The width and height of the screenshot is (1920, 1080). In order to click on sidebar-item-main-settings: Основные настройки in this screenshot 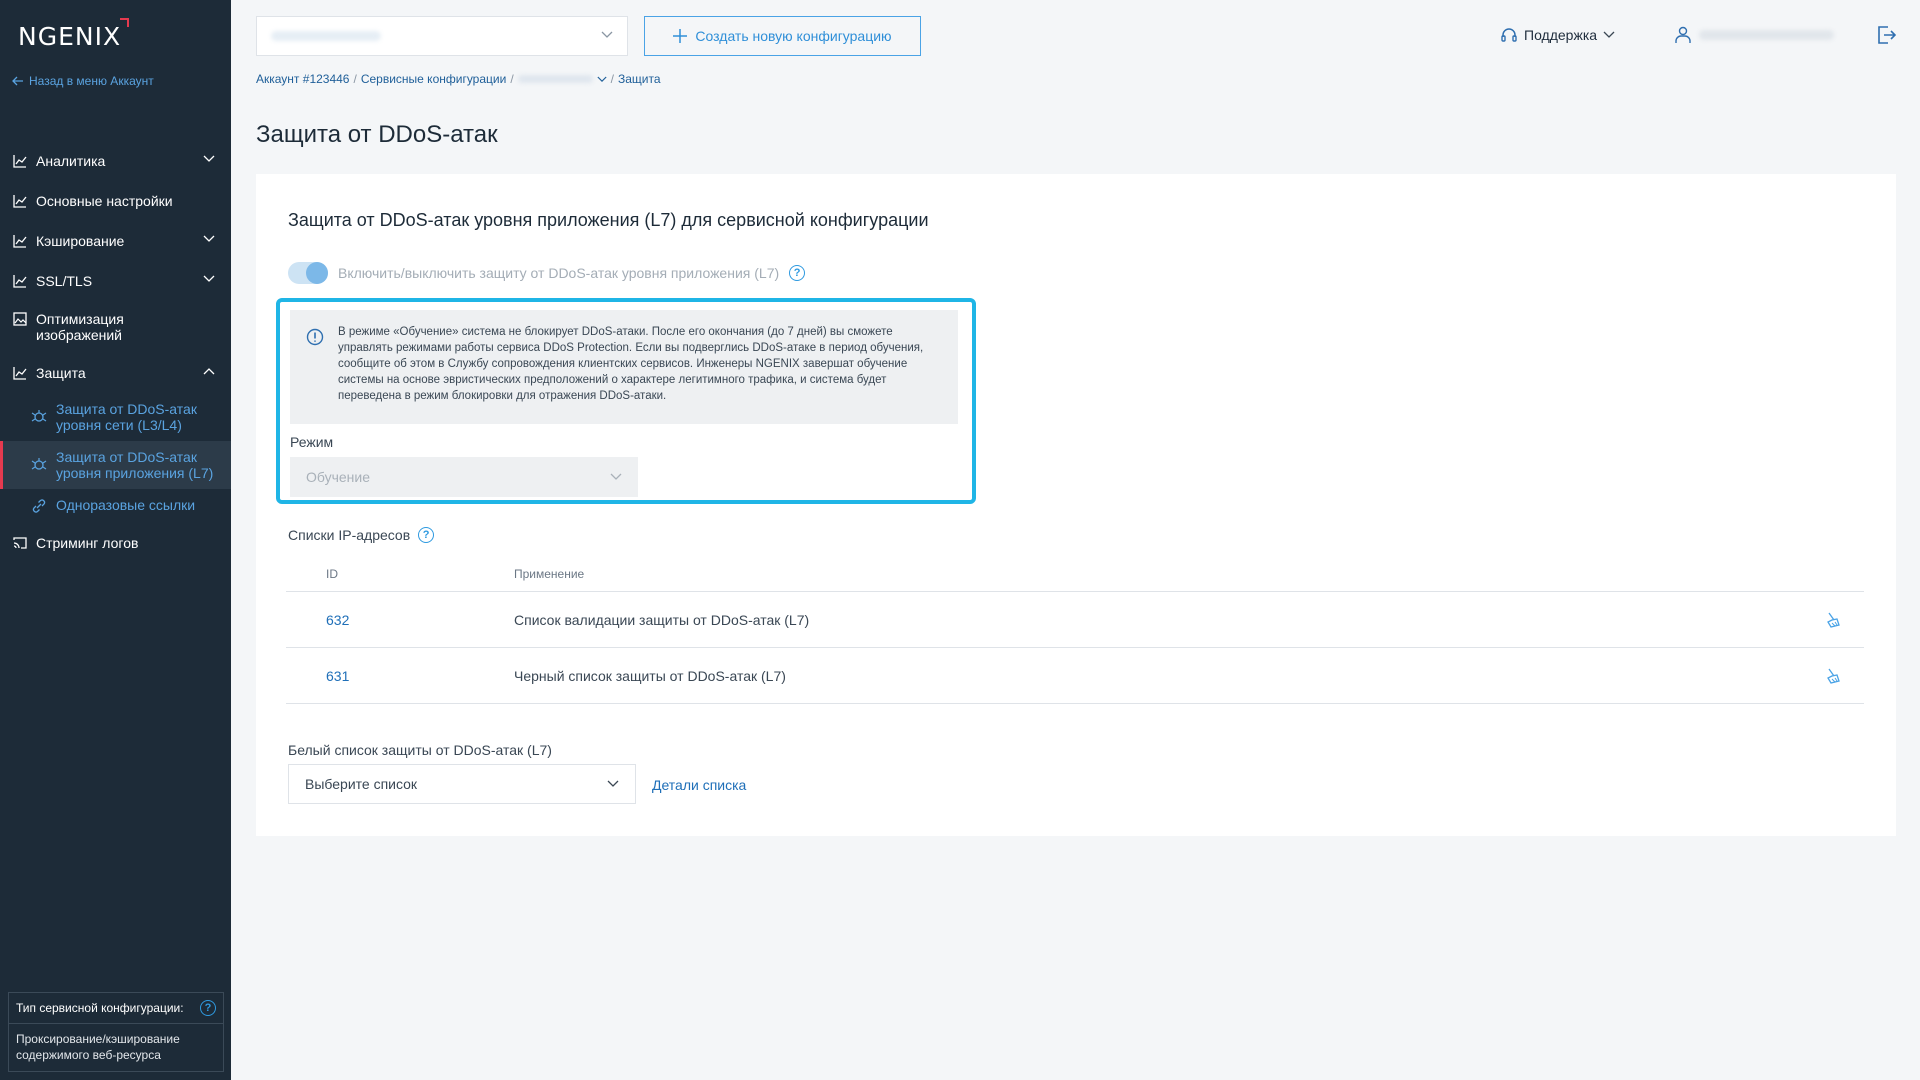, I will do `click(115, 201)`.